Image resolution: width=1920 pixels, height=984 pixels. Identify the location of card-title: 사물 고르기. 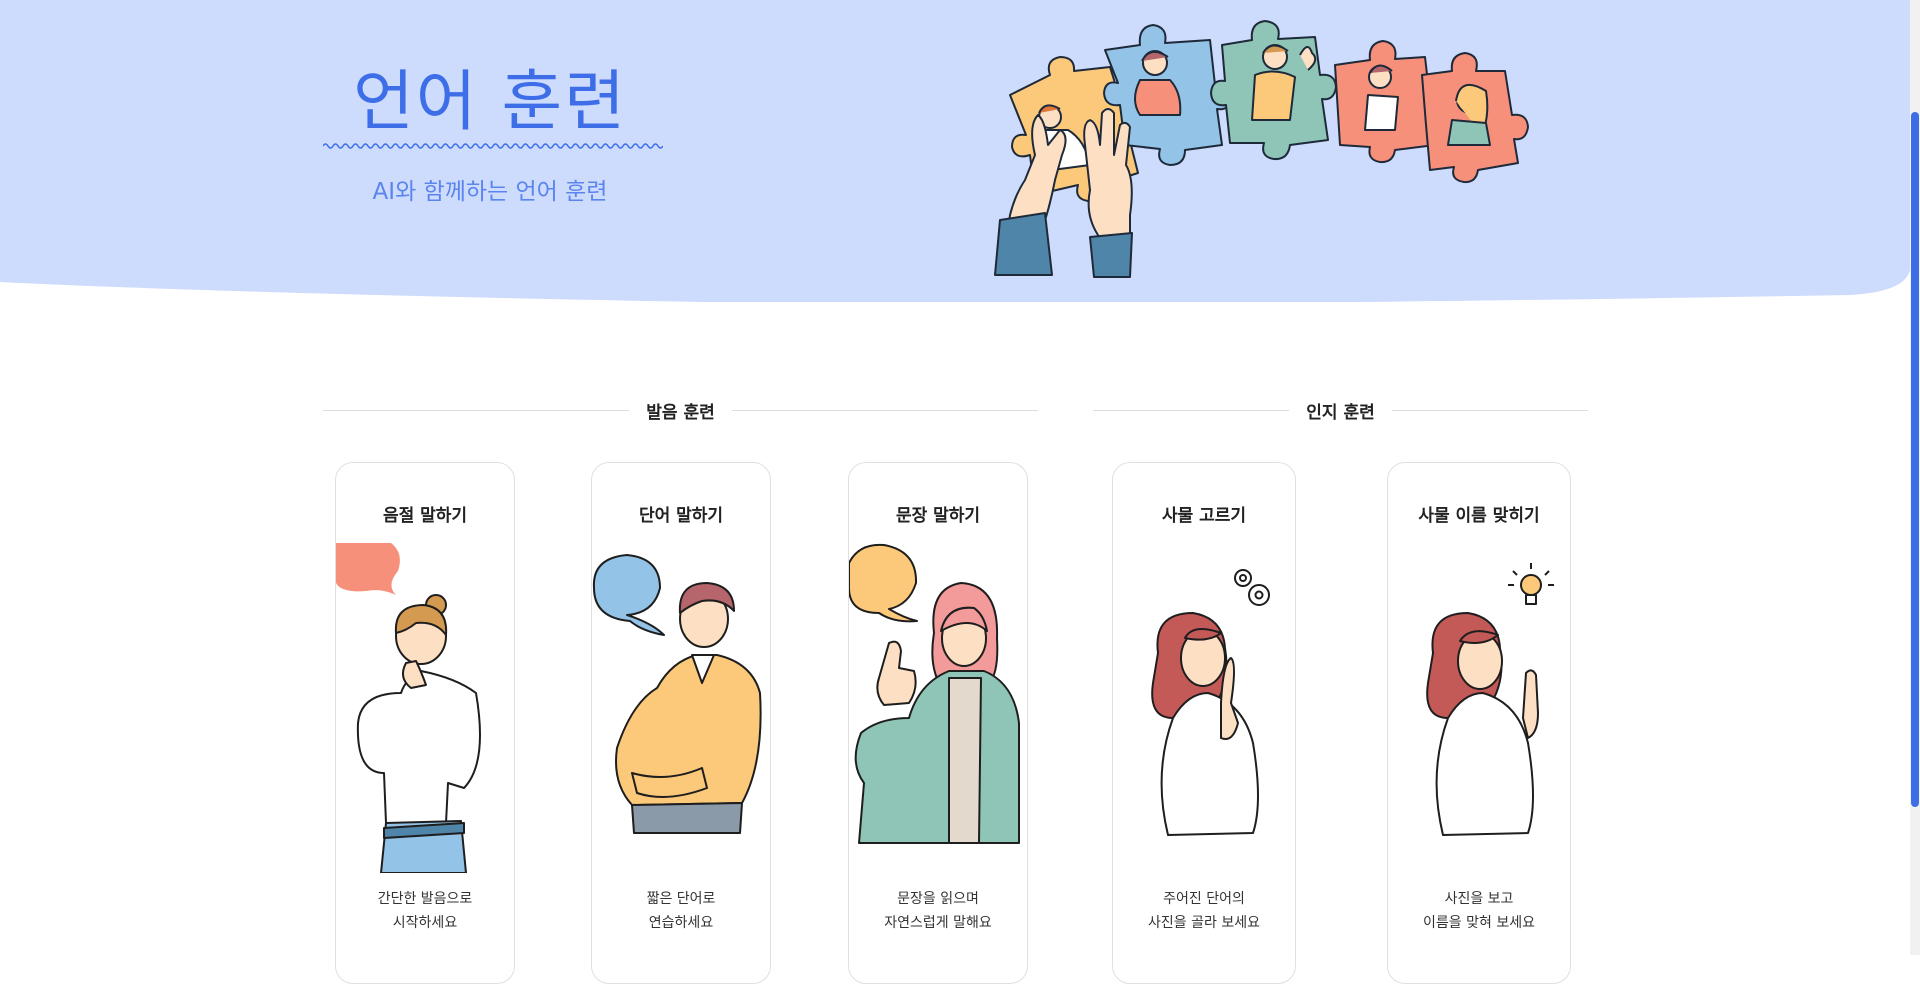
(1204, 516).